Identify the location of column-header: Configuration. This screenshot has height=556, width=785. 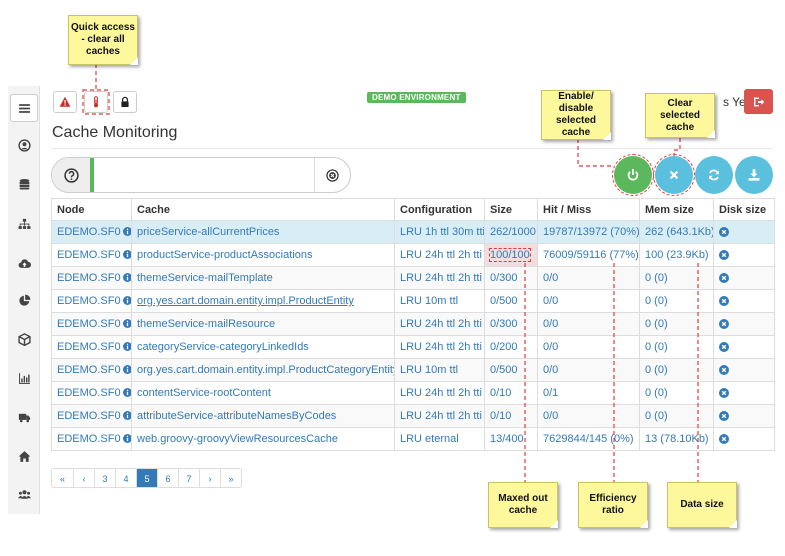
(439, 209).